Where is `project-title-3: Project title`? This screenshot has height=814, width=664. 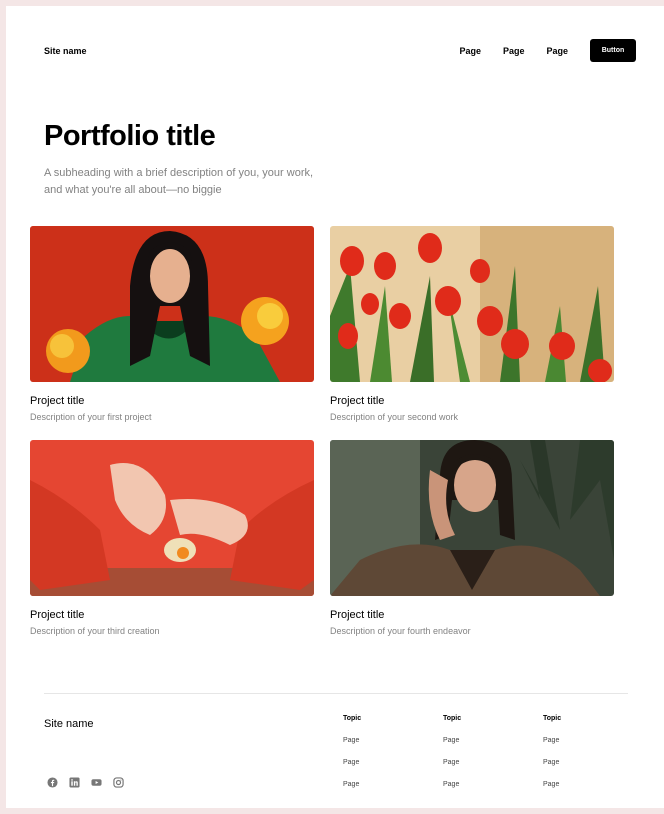
project-title-3: Project title is located at coordinates (172, 615).